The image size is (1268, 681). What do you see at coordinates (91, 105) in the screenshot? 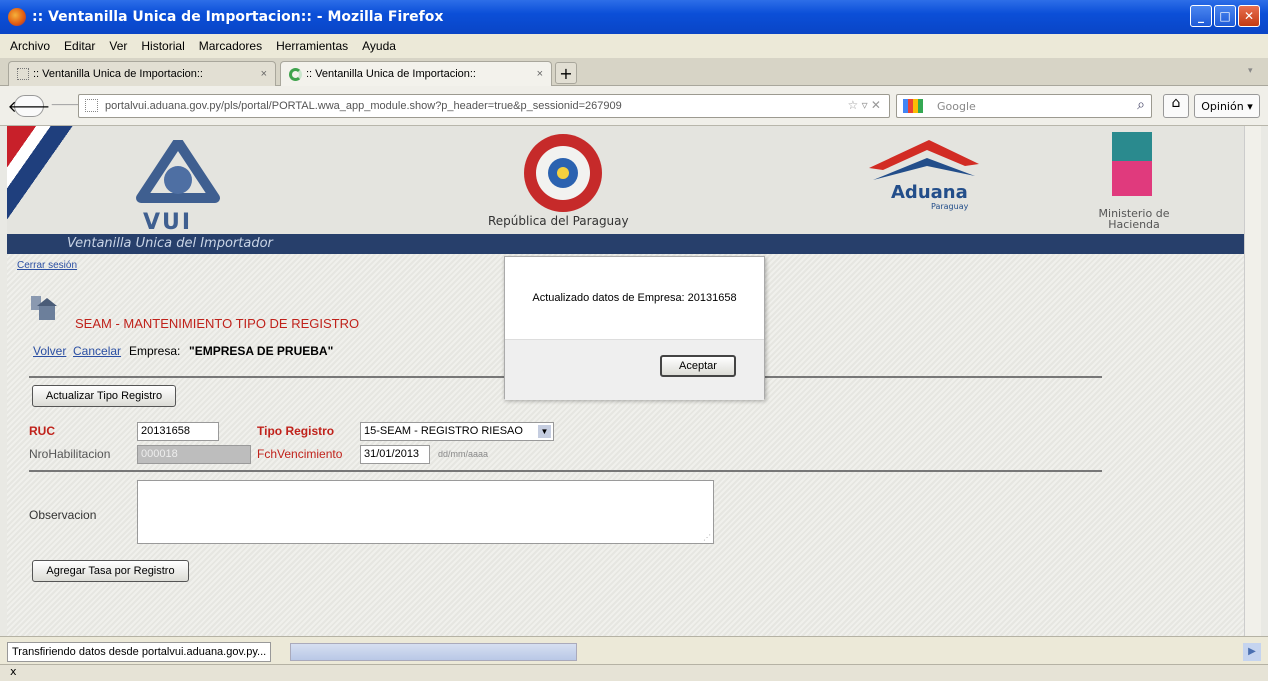
I see `site-identity-icon` at bounding box center [91, 105].